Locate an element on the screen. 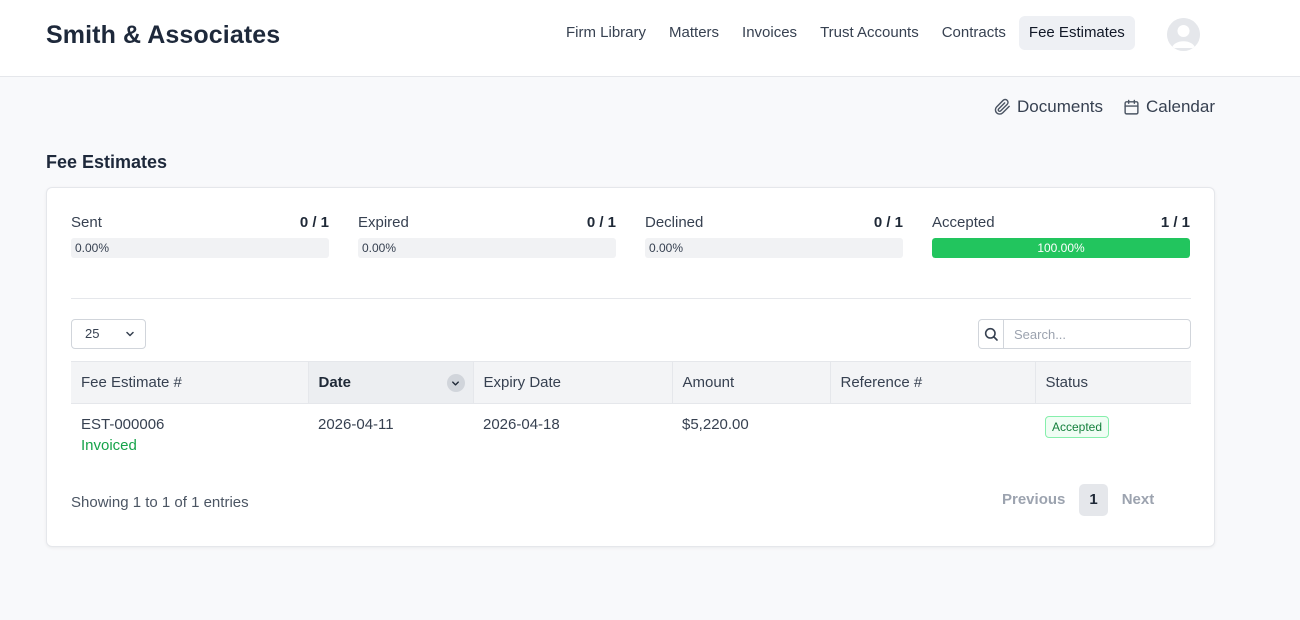 Image resolution: width=1300 pixels, height=620 pixels. entries-info: Showing 1 to 1 of 1 entries is located at coordinates (160, 502).